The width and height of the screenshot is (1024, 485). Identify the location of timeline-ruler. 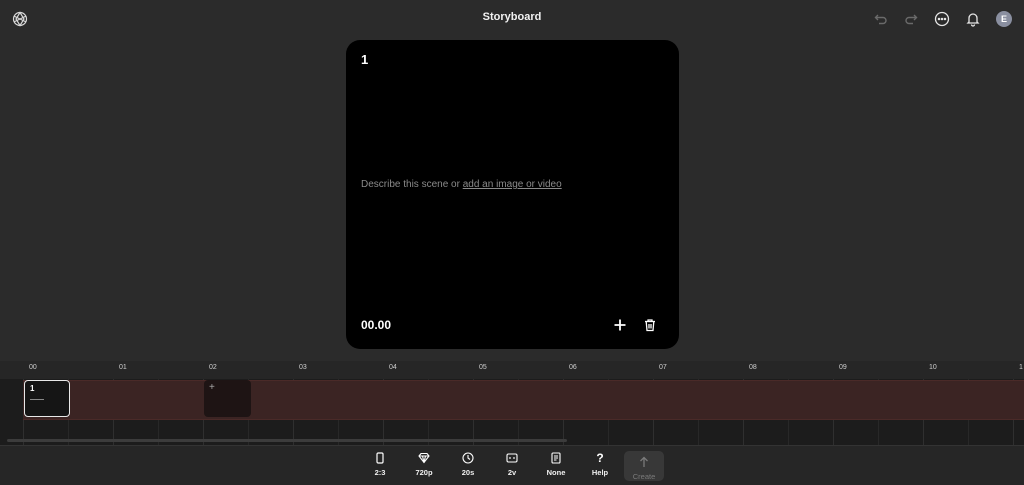
(512, 370).